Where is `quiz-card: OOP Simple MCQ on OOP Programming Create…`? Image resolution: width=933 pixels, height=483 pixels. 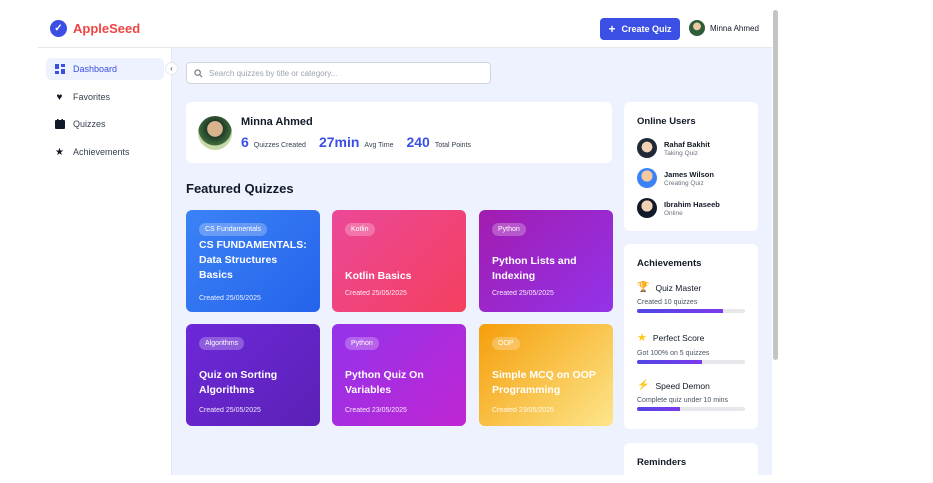
quiz-card: OOP Simple MCQ on OOP Programming Create… is located at coordinates (546, 375).